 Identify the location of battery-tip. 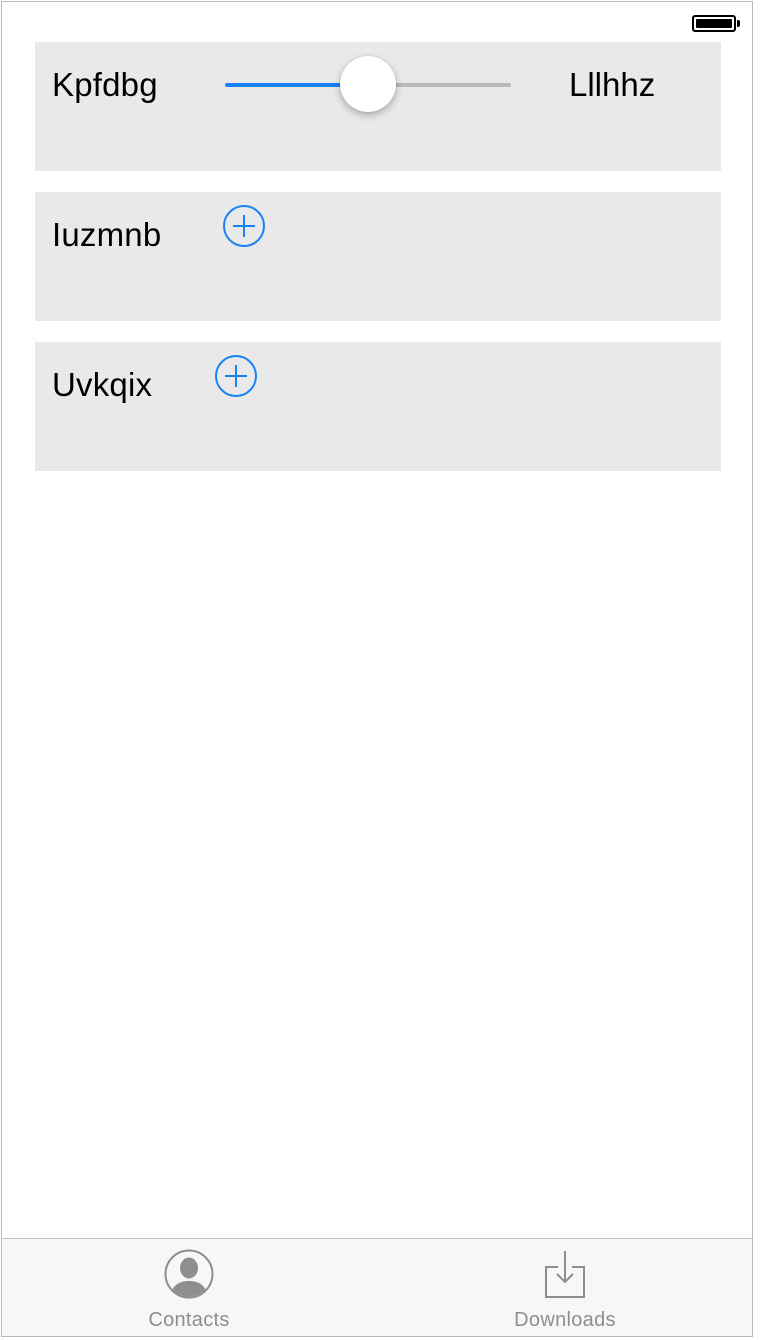
(738, 23).